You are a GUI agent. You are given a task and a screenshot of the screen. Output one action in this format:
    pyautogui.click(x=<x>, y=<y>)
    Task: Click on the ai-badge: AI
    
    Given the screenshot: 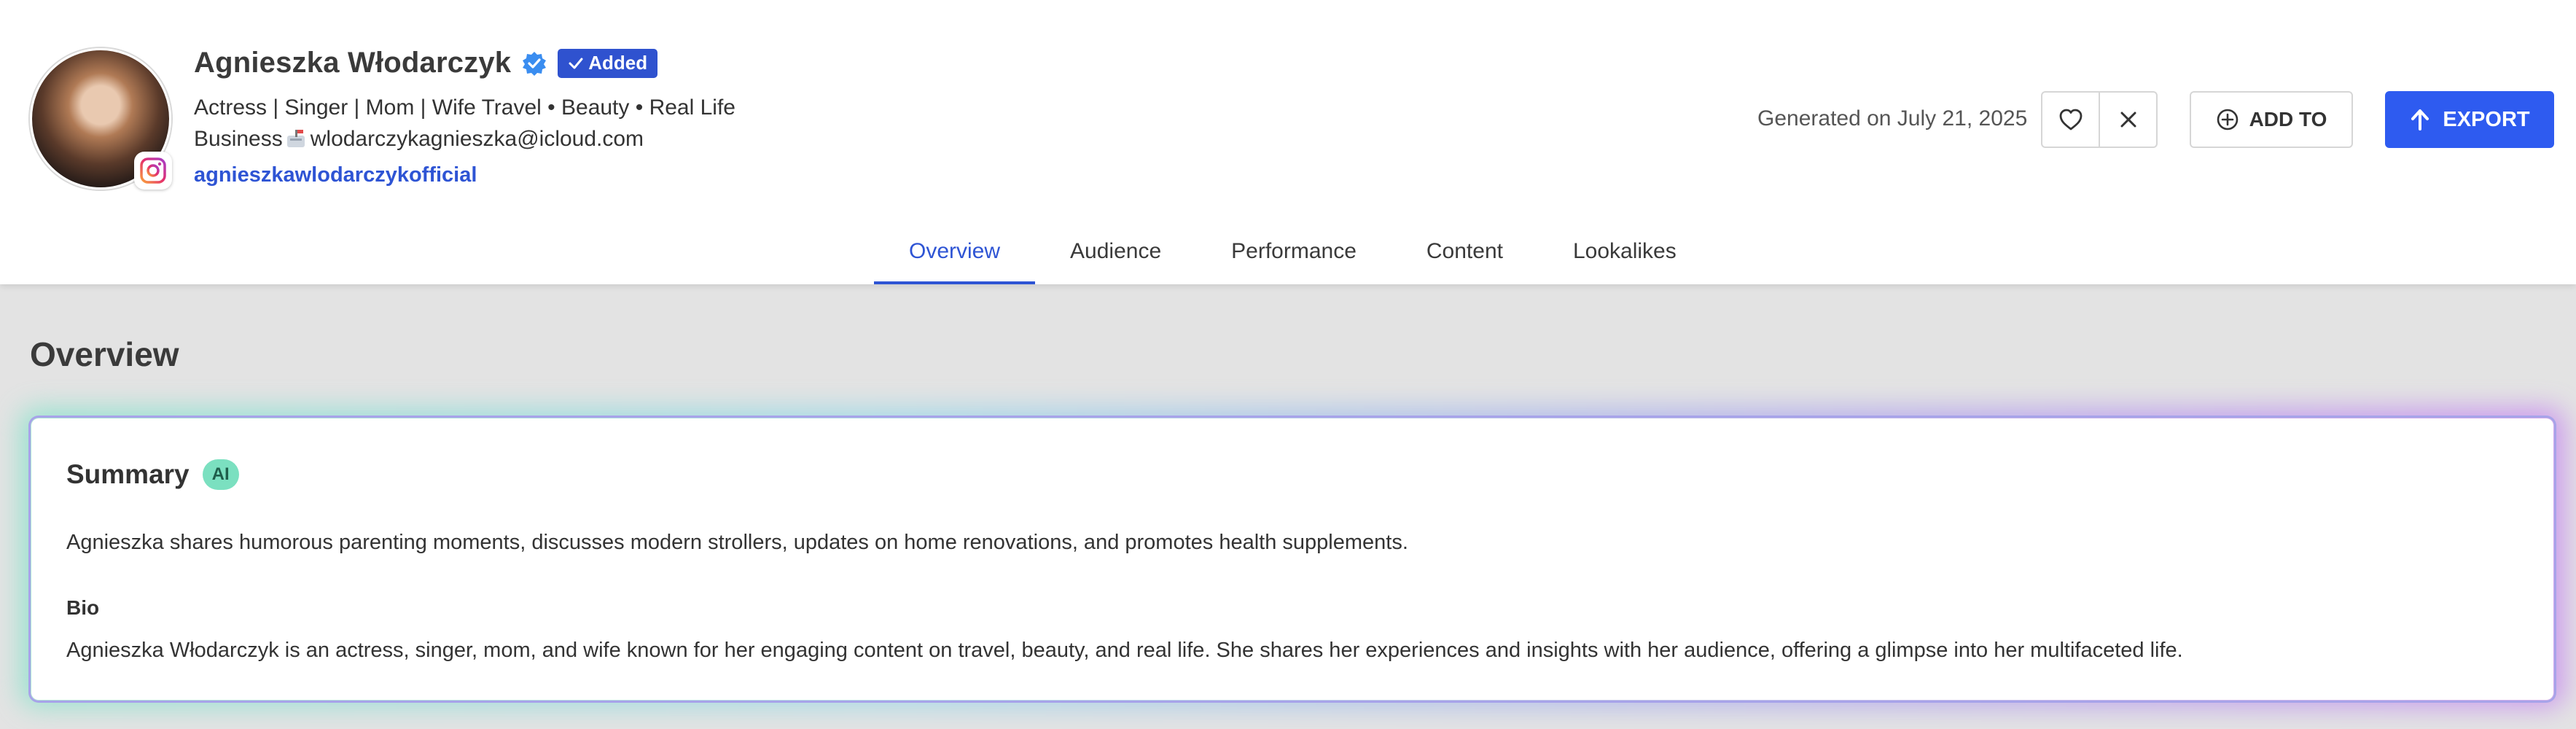 What is the action you would take?
    pyautogui.click(x=221, y=474)
    